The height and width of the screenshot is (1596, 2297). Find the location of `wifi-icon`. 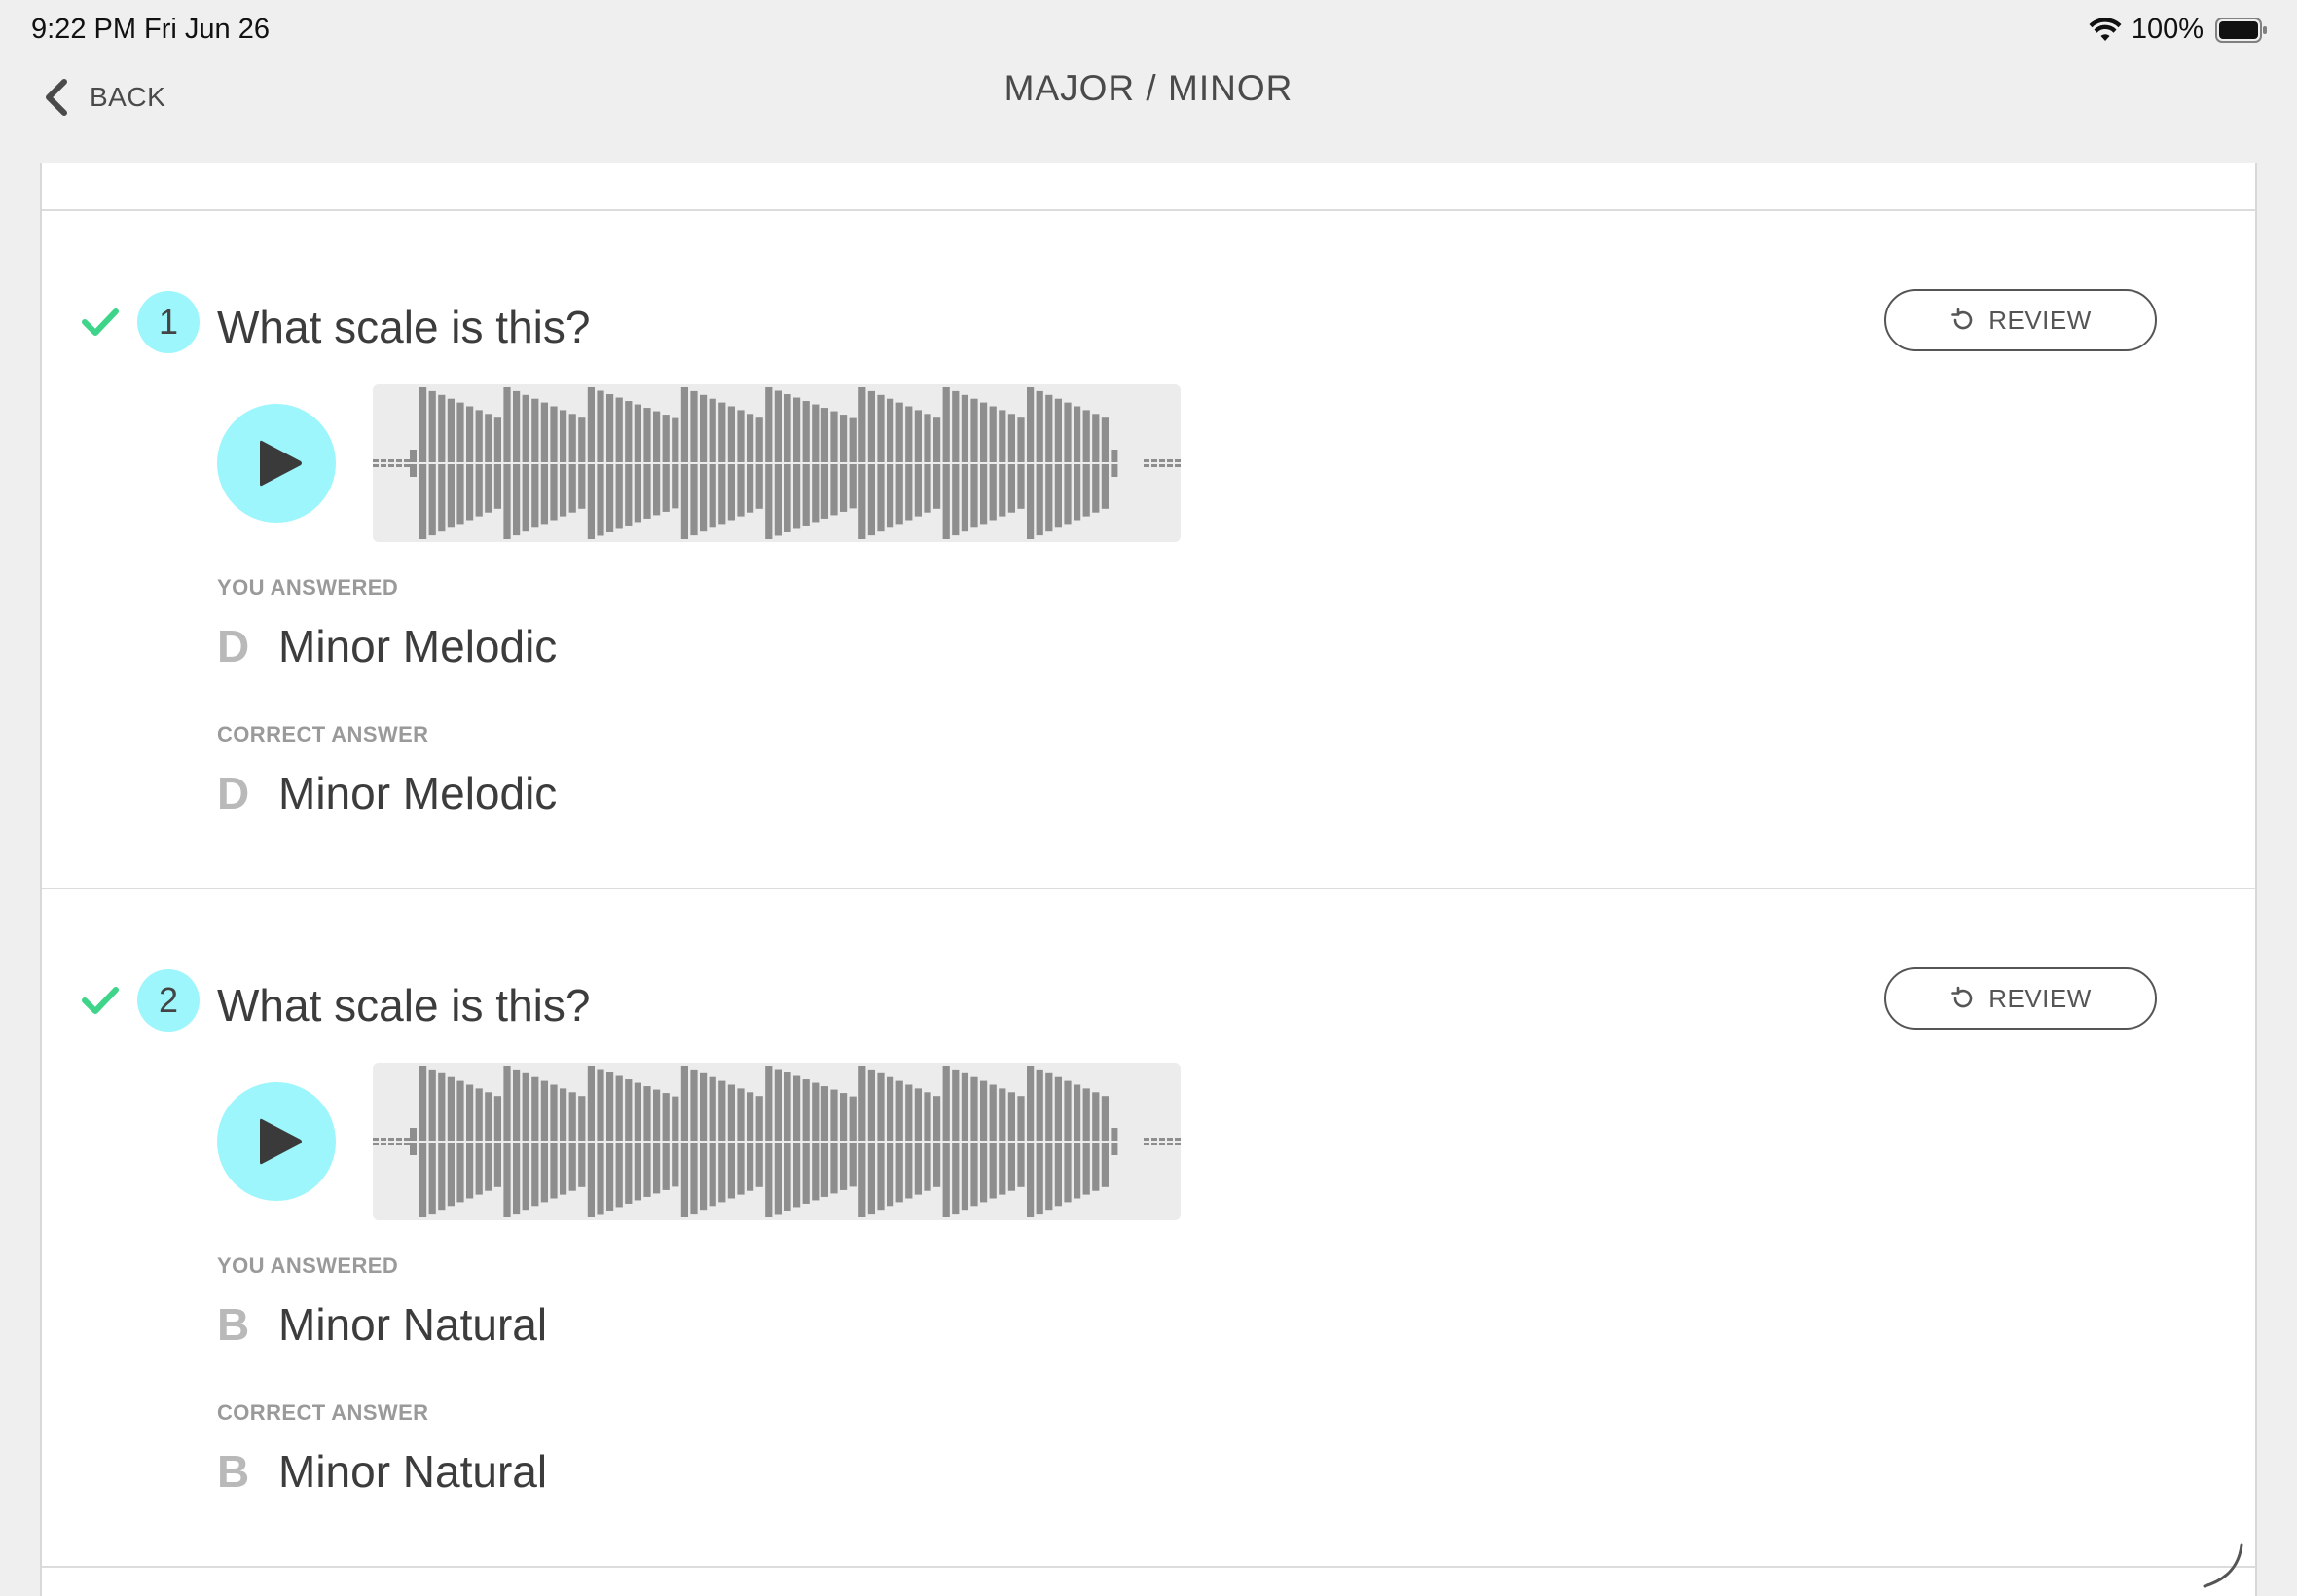

wifi-icon is located at coordinates (2105, 29).